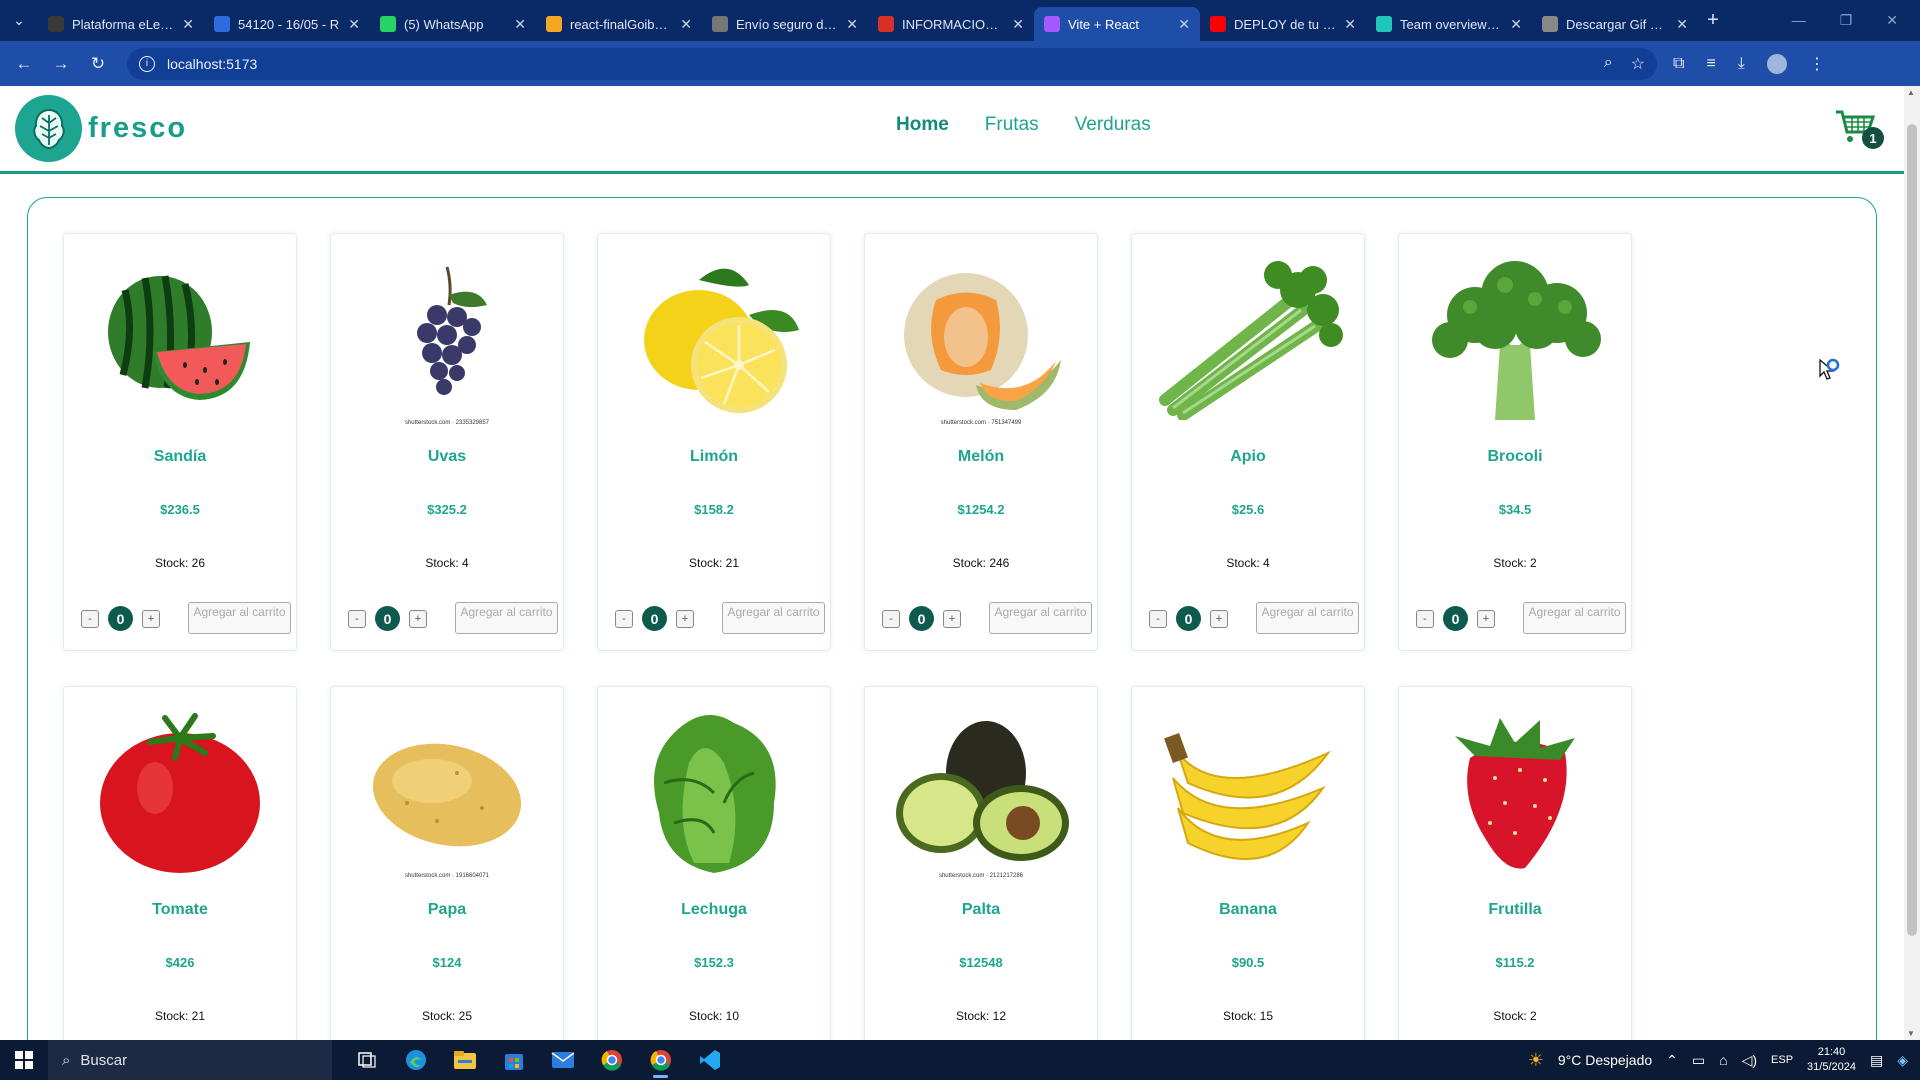  What do you see at coordinates (1248, 340) in the screenshot?
I see `celery-image` at bounding box center [1248, 340].